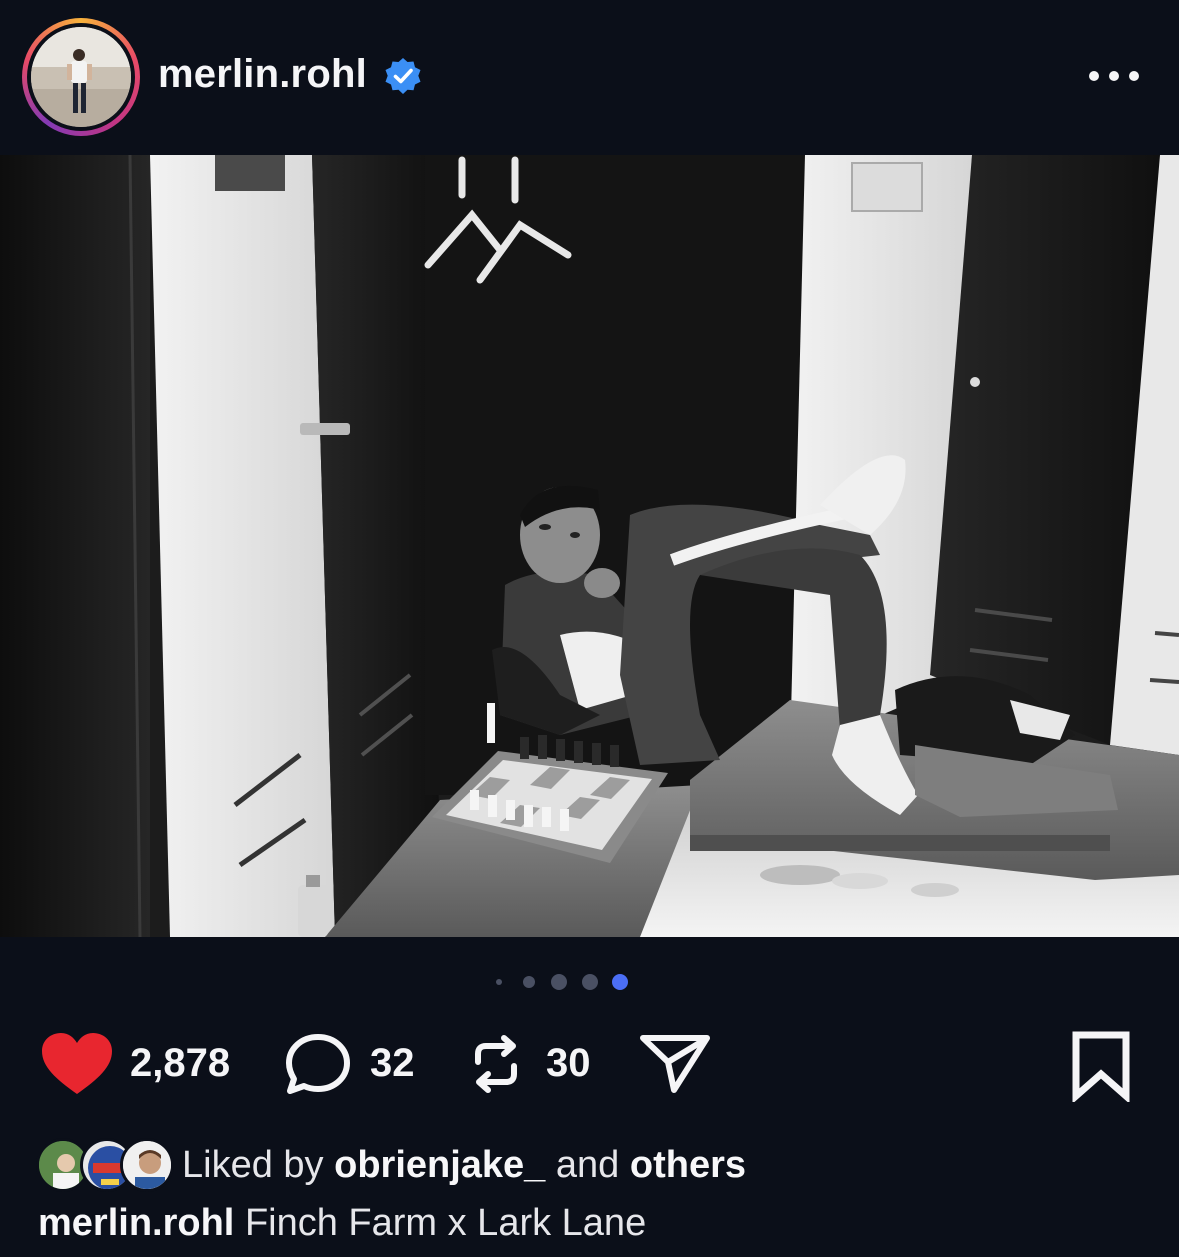 The width and height of the screenshot is (1179, 1257). What do you see at coordinates (318, 1064) in the screenshot?
I see `comment-bubble-icon` at bounding box center [318, 1064].